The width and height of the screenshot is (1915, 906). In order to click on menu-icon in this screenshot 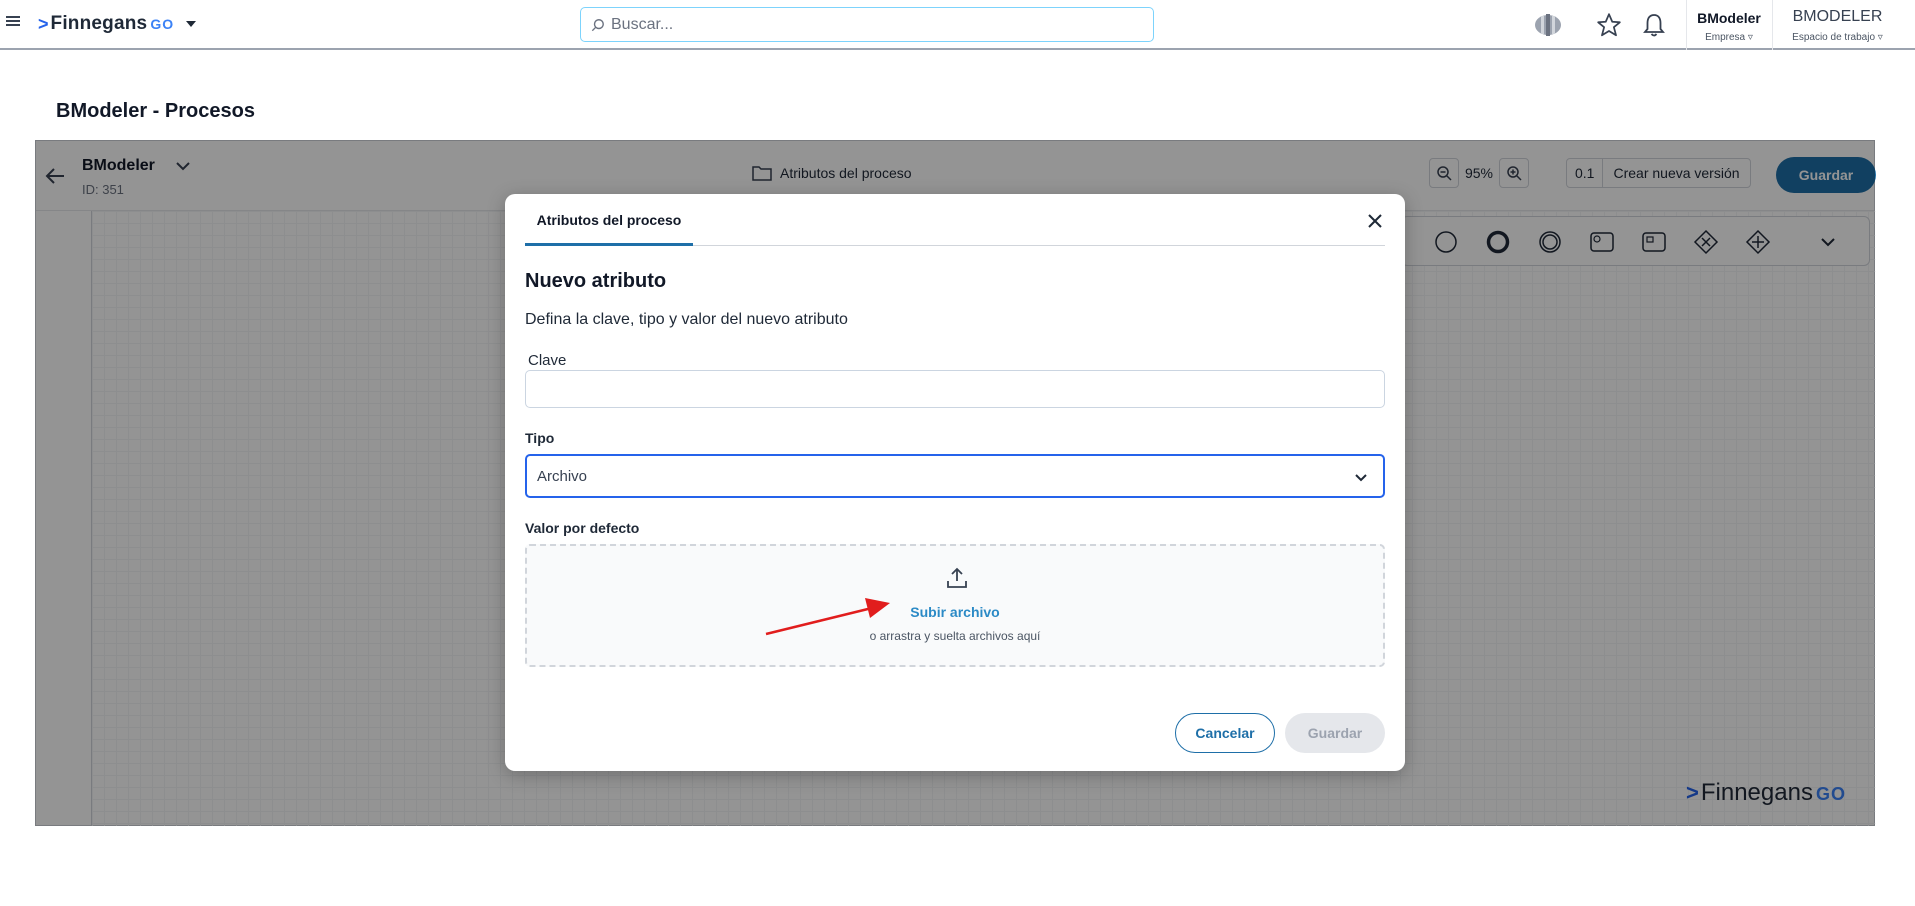, I will do `click(13, 21)`.